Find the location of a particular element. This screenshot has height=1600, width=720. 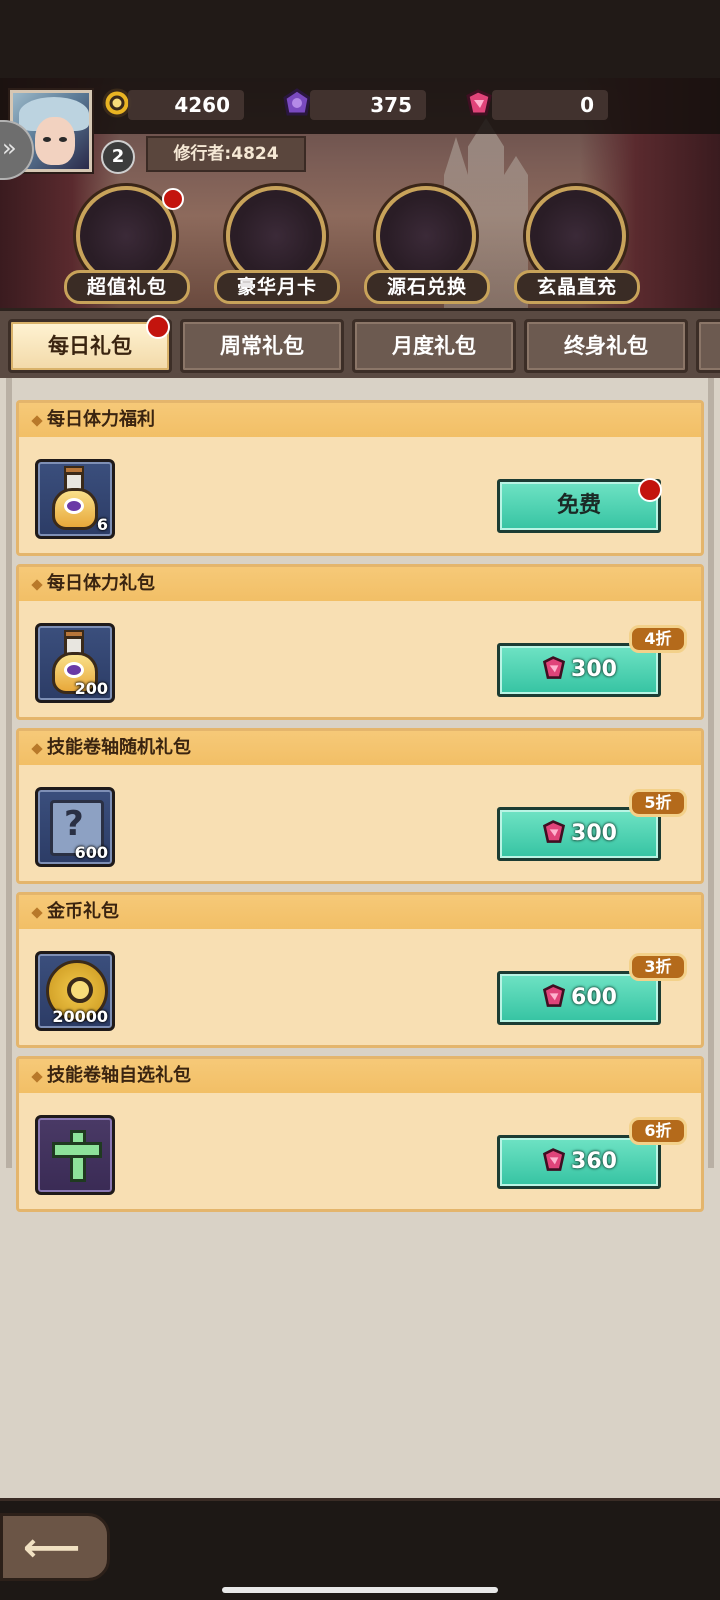

pack-title: 每日体力福利 is located at coordinates (360, 420).